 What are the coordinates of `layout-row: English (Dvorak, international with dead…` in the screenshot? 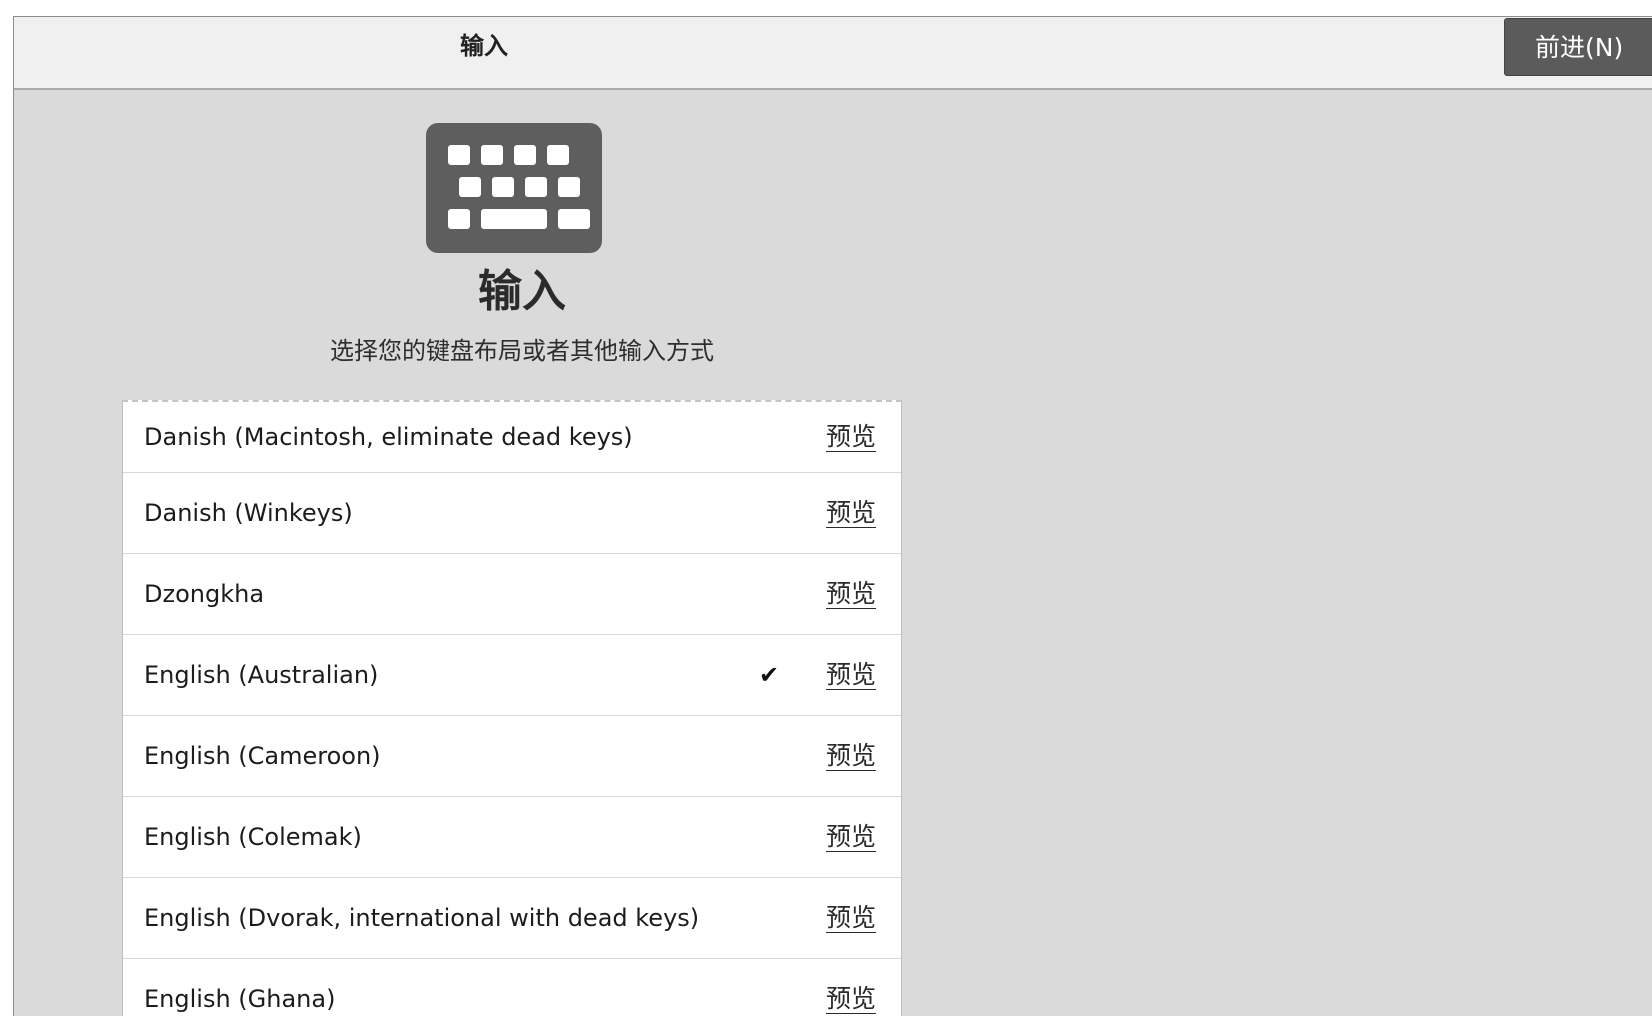 It's located at (512, 918).